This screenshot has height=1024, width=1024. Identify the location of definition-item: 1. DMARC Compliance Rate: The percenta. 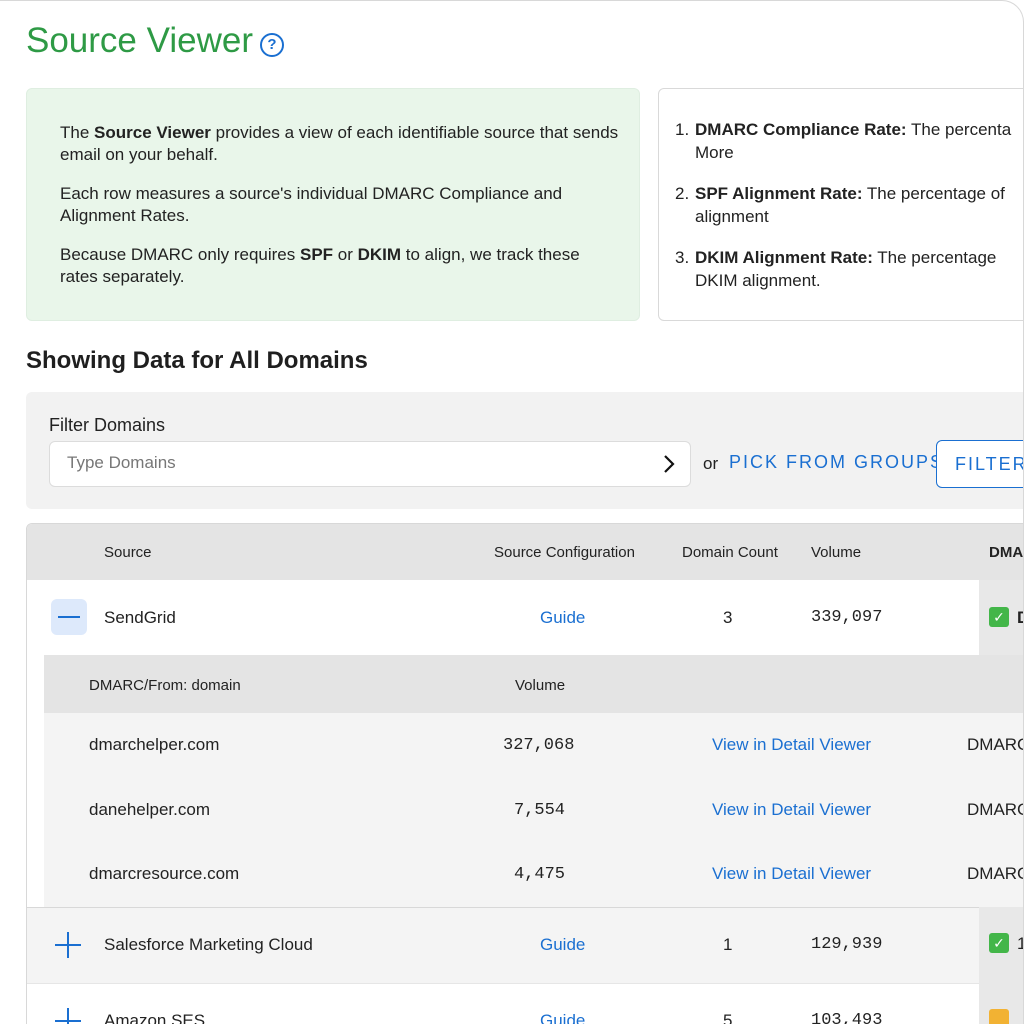
(843, 129).